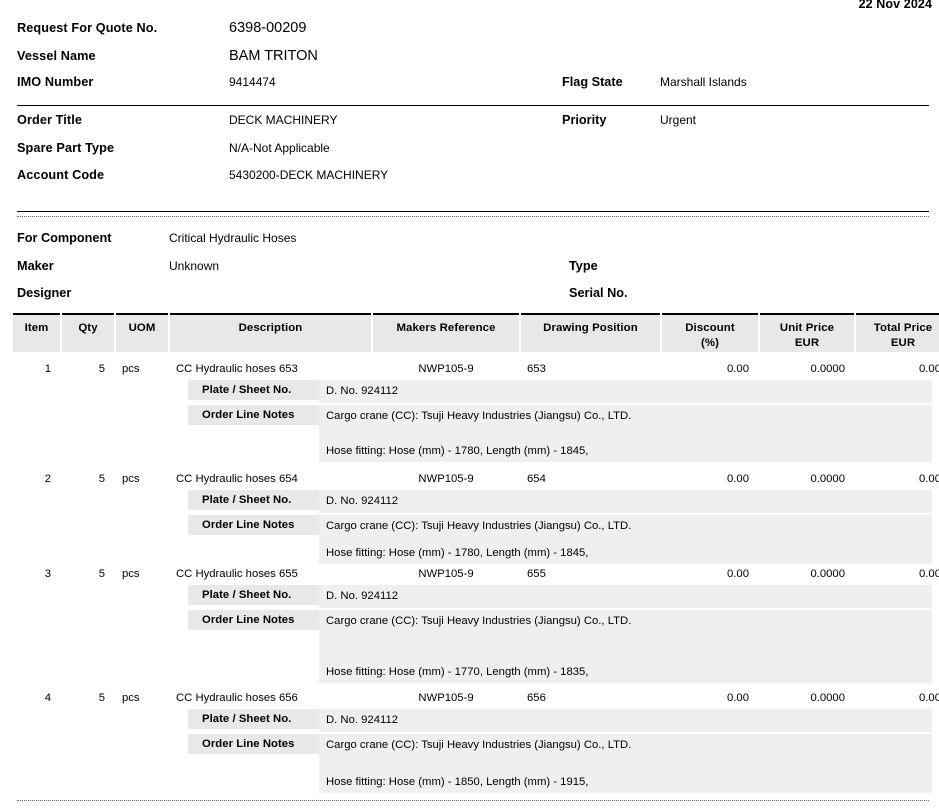 The height and width of the screenshot is (809, 939). I want to click on column-header-total-price: Total Price EUR, so click(897, 332).